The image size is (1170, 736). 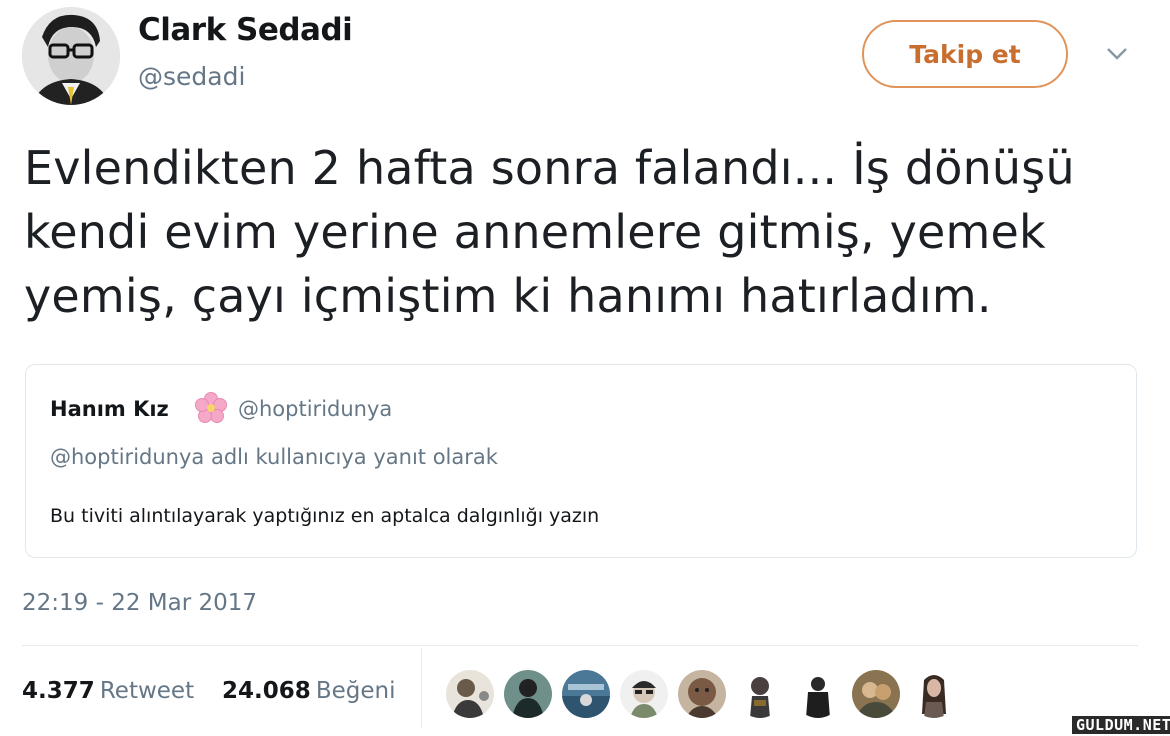 I want to click on tweet-timestamp: 22:19 - 22 Mar 2017, so click(x=139, y=603).